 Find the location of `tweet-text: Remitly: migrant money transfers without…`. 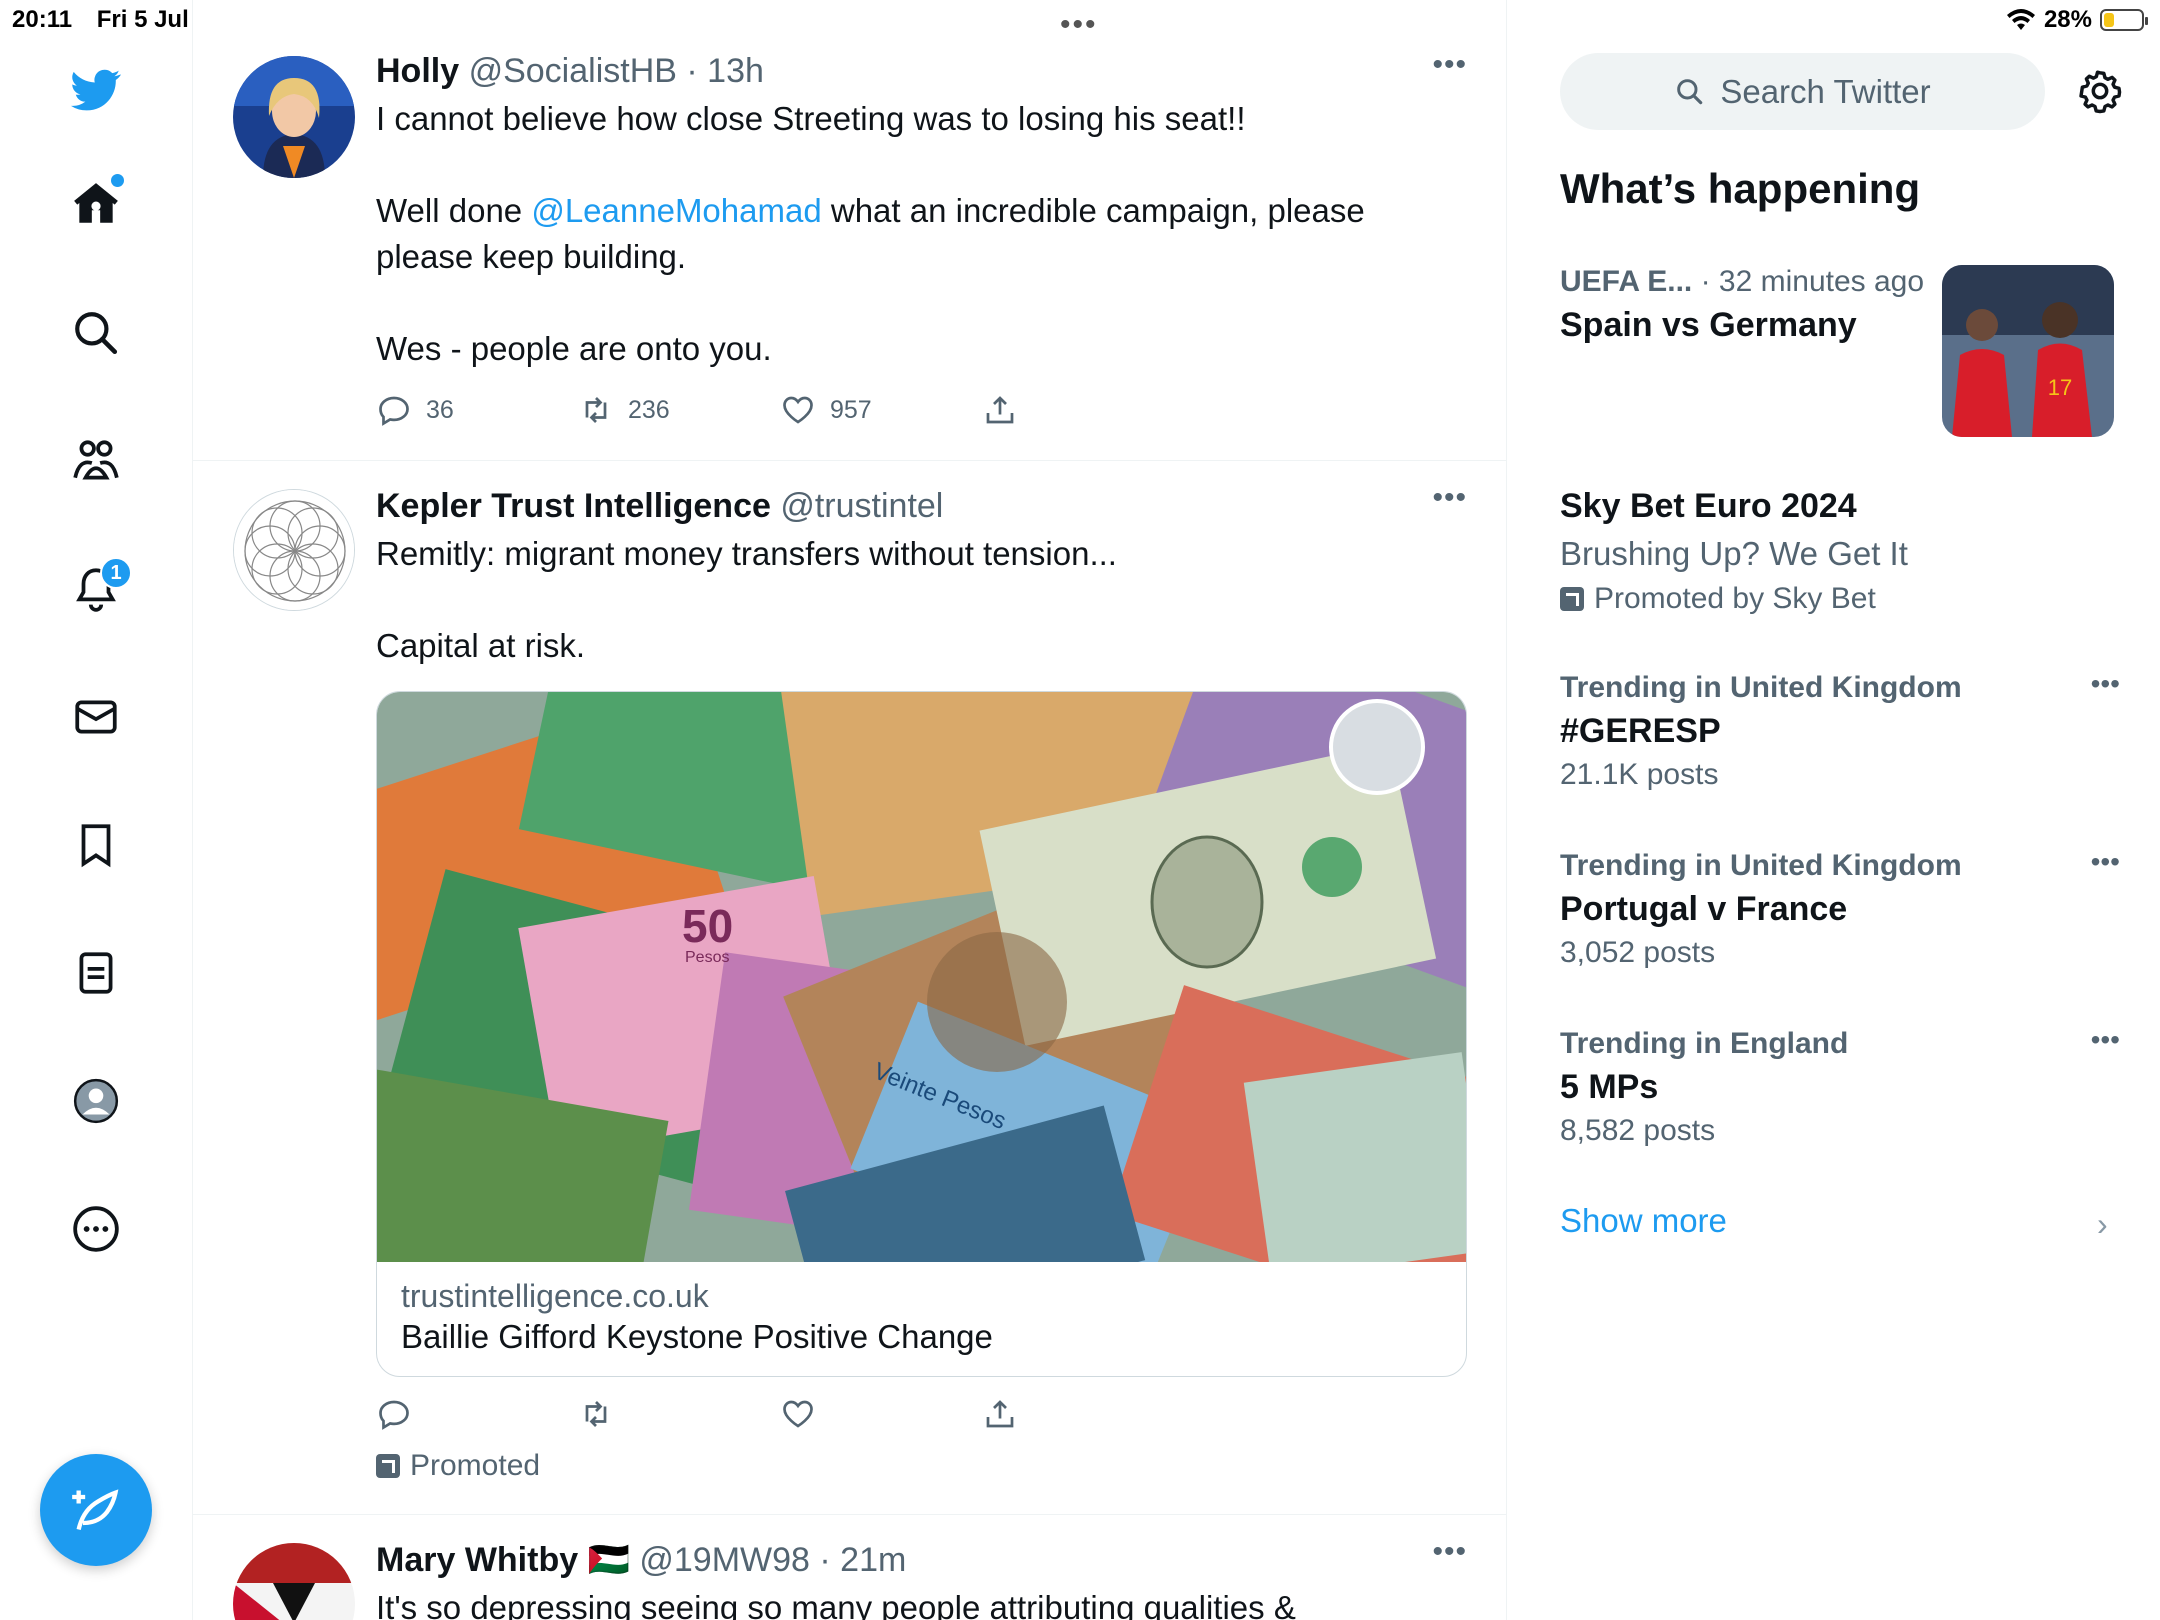

tweet-text: Remitly: migrant money transfers without… is located at coordinates (921, 600).